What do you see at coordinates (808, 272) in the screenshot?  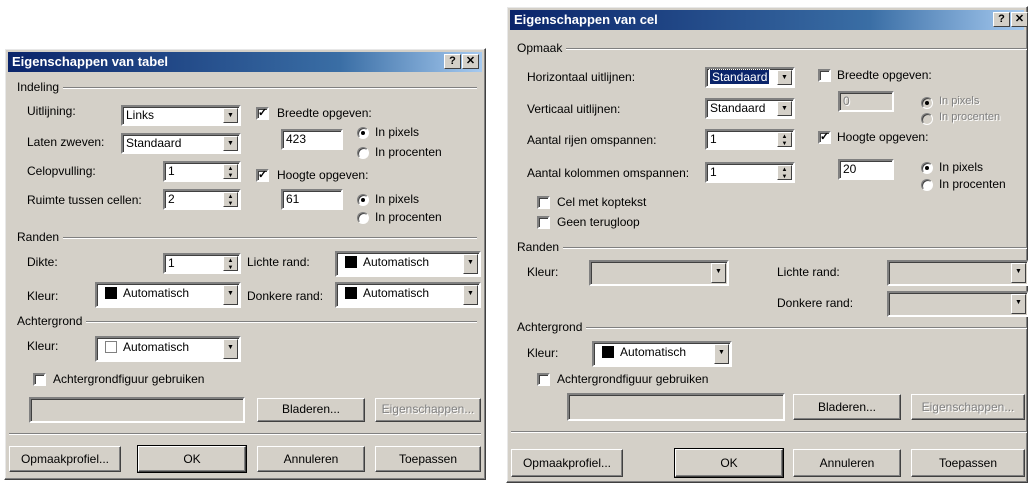 I see `lichte-rand-label: Lichte rand:` at bounding box center [808, 272].